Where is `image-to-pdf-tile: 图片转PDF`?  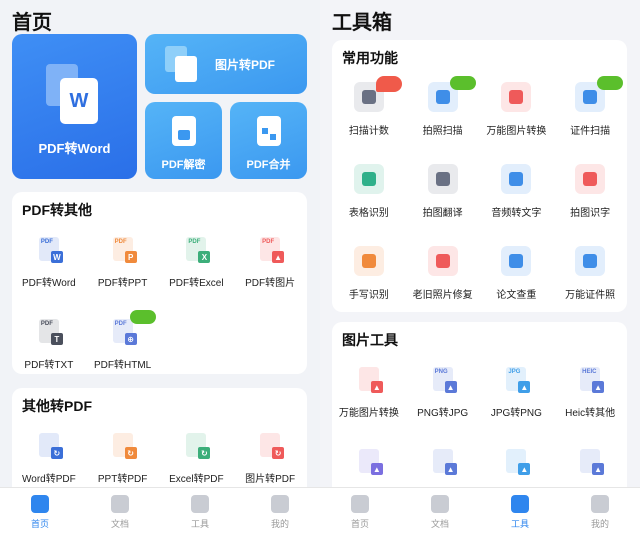 image-to-pdf-tile: 图片转PDF is located at coordinates (226, 64).